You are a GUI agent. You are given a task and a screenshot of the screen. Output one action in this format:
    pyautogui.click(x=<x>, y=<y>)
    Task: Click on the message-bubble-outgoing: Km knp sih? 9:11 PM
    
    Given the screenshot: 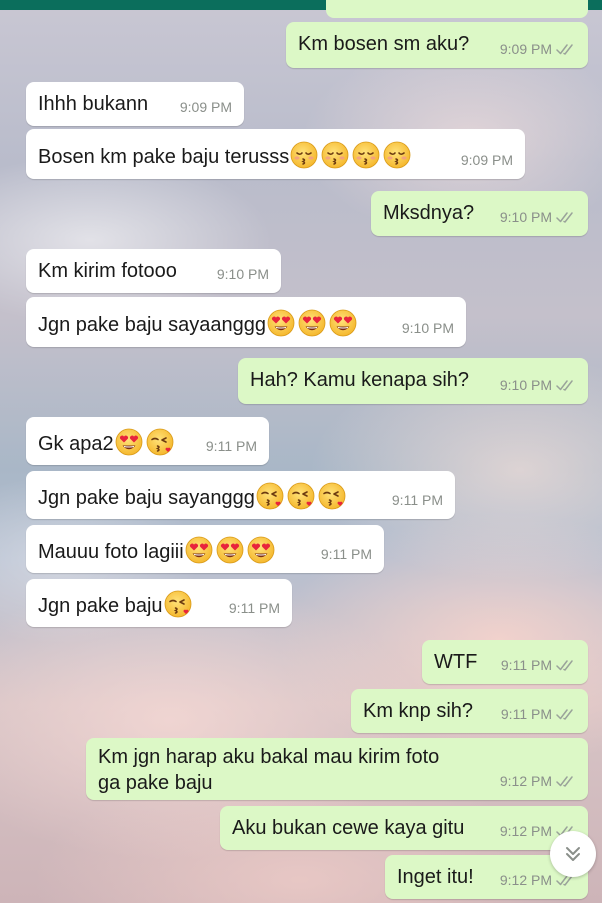 What is the action you would take?
    pyautogui.click(x=469, y=711)
    